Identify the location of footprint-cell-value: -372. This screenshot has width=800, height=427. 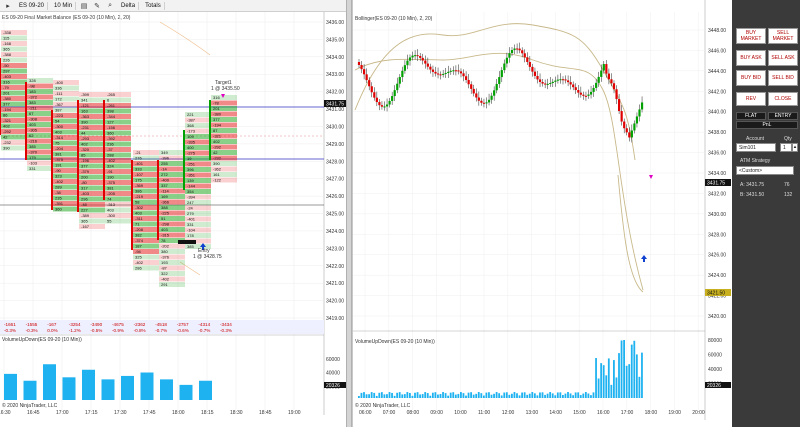
(33, 97).